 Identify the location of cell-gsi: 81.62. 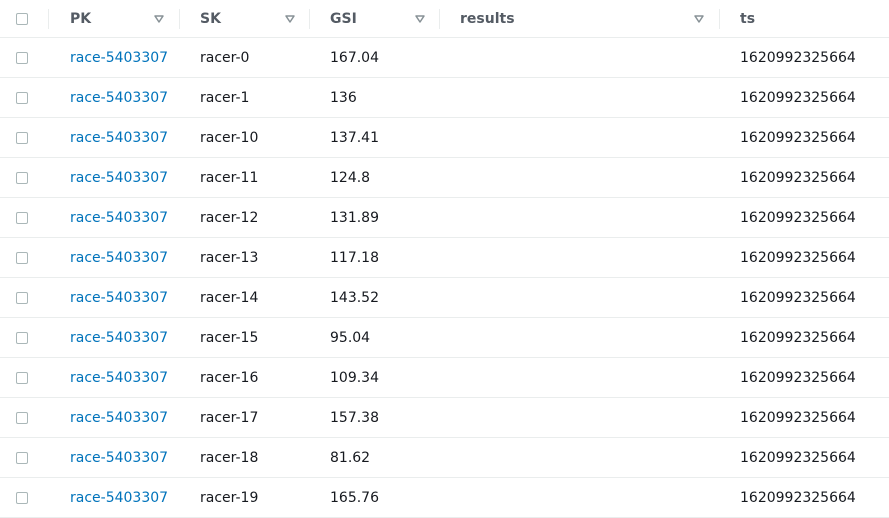
(350, 457).